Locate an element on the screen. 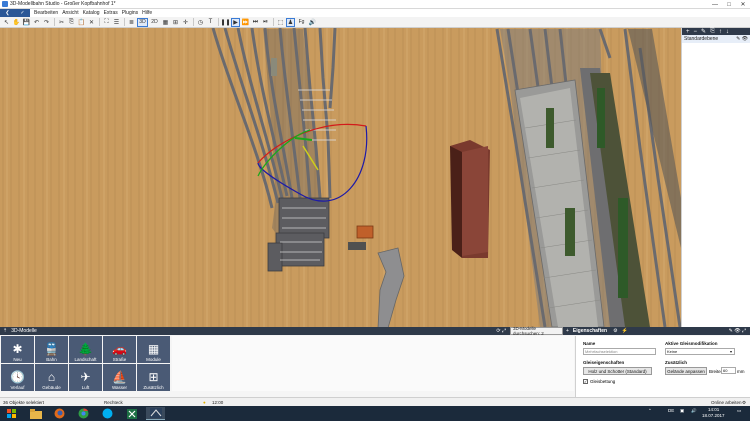  copy-layer-icon: ⎘ is located at coordinates (712, 31).